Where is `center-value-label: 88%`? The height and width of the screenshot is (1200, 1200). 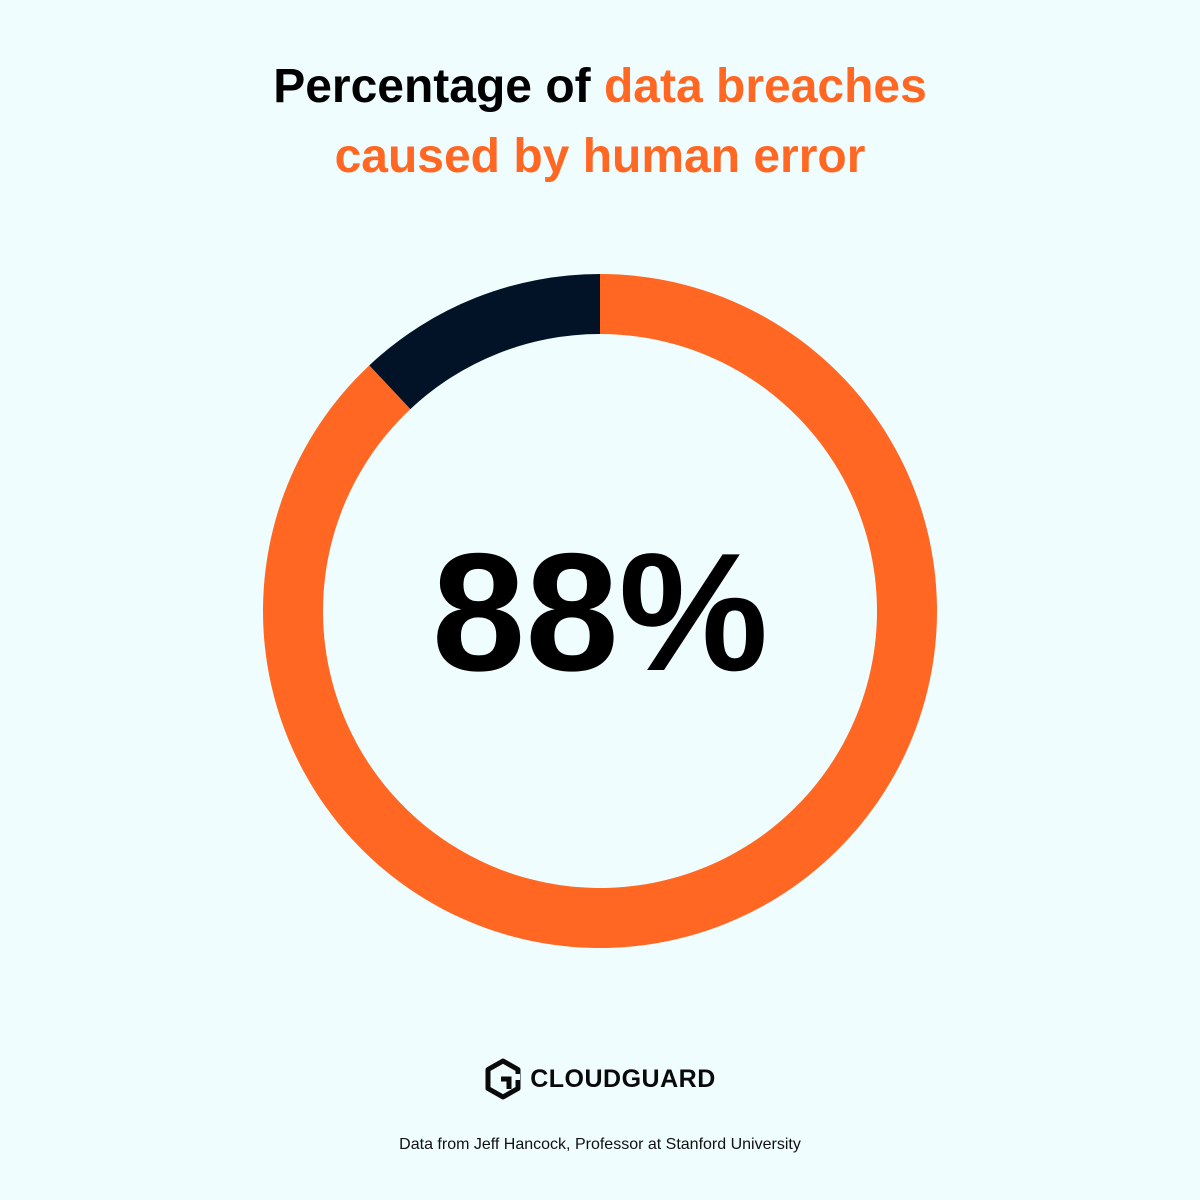 center-value-label: 88% is located at coordinates (600, 612).